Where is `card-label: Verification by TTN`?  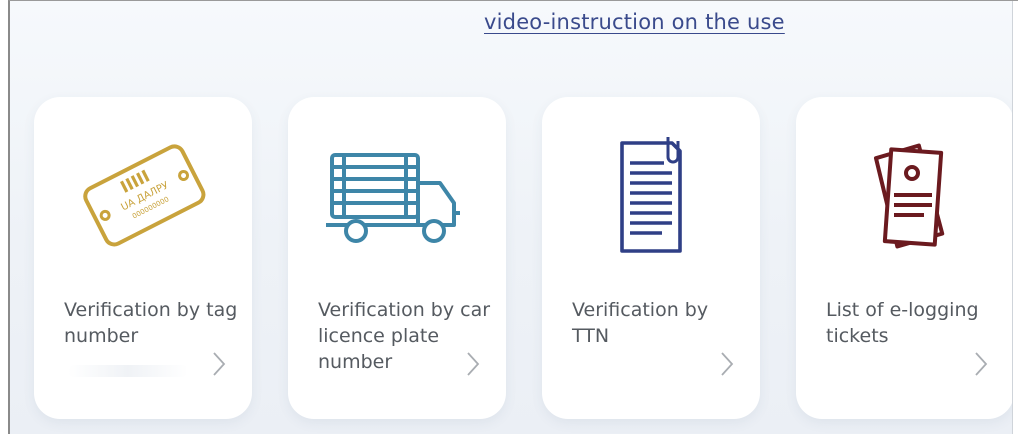 card-label: Verification by TTN is located at coordinates (640, 323).